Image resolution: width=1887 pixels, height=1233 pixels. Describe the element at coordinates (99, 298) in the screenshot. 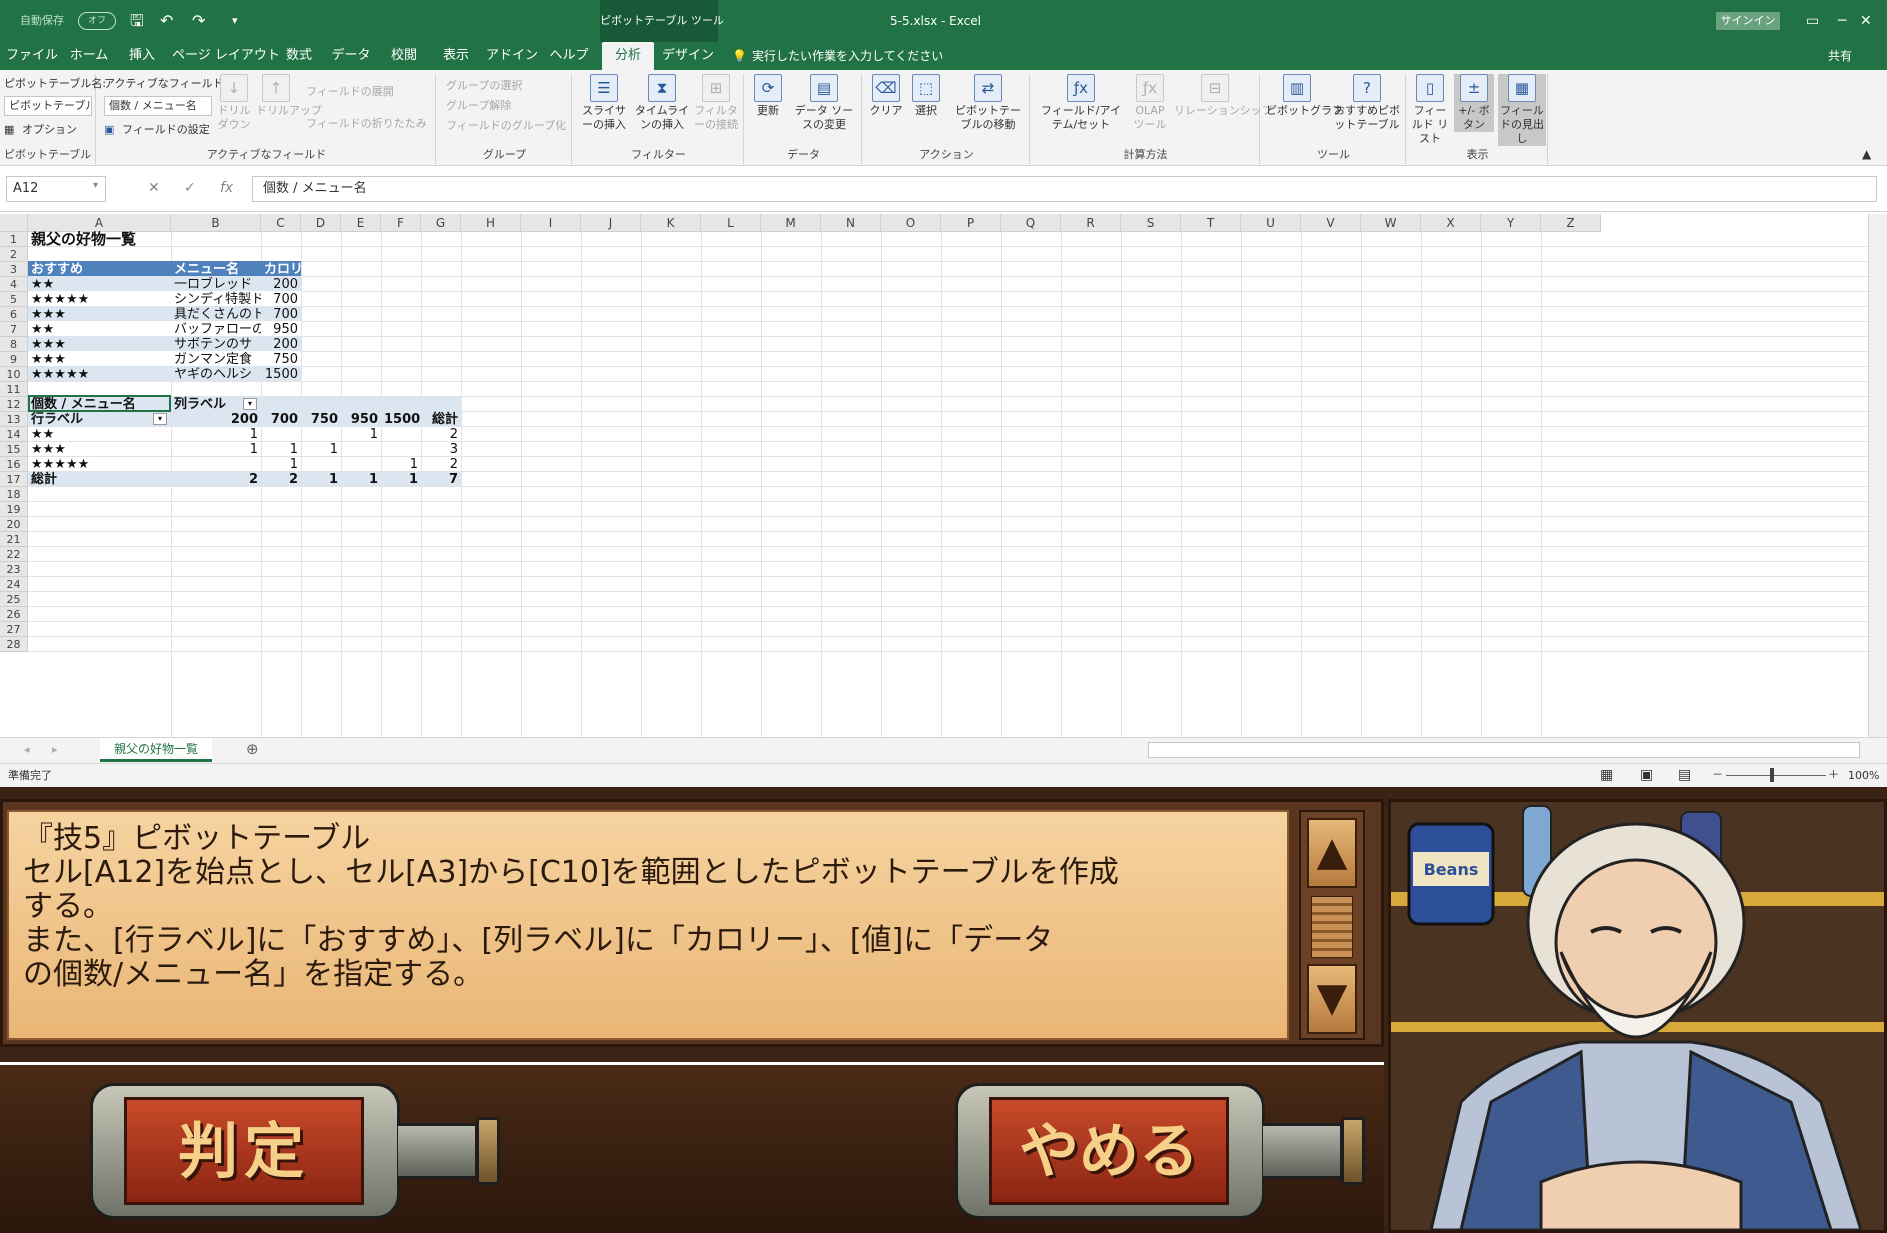

I see `table-cell: ★★★★★` at that location.